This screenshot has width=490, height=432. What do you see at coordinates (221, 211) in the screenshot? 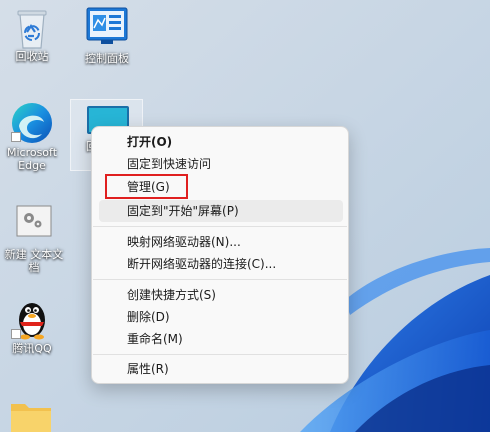
I see `menu-item-pin-start: 固定到"开始"屏幕(P)` at bounding box center [221, 211].